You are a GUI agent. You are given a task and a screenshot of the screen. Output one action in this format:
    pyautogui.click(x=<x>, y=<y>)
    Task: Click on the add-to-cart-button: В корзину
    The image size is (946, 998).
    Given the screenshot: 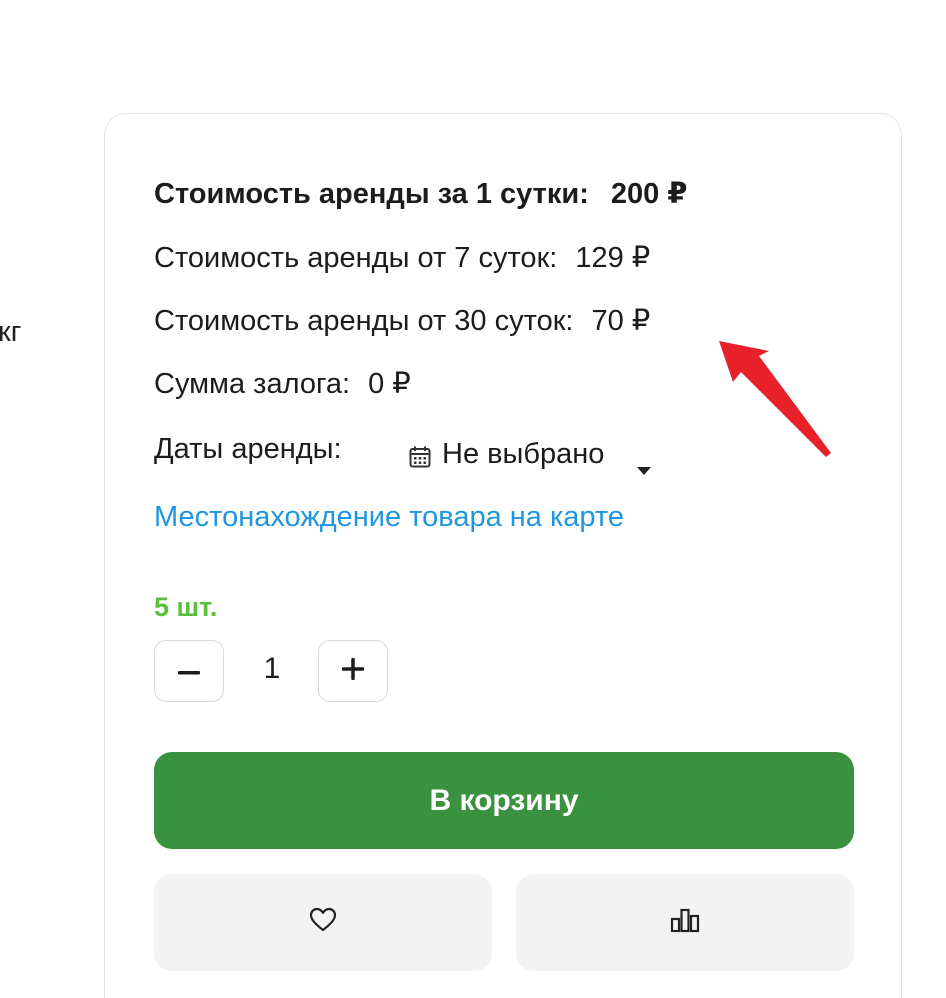 What is the action you would take?
    pyautogui.click(x=504, y=800)
    